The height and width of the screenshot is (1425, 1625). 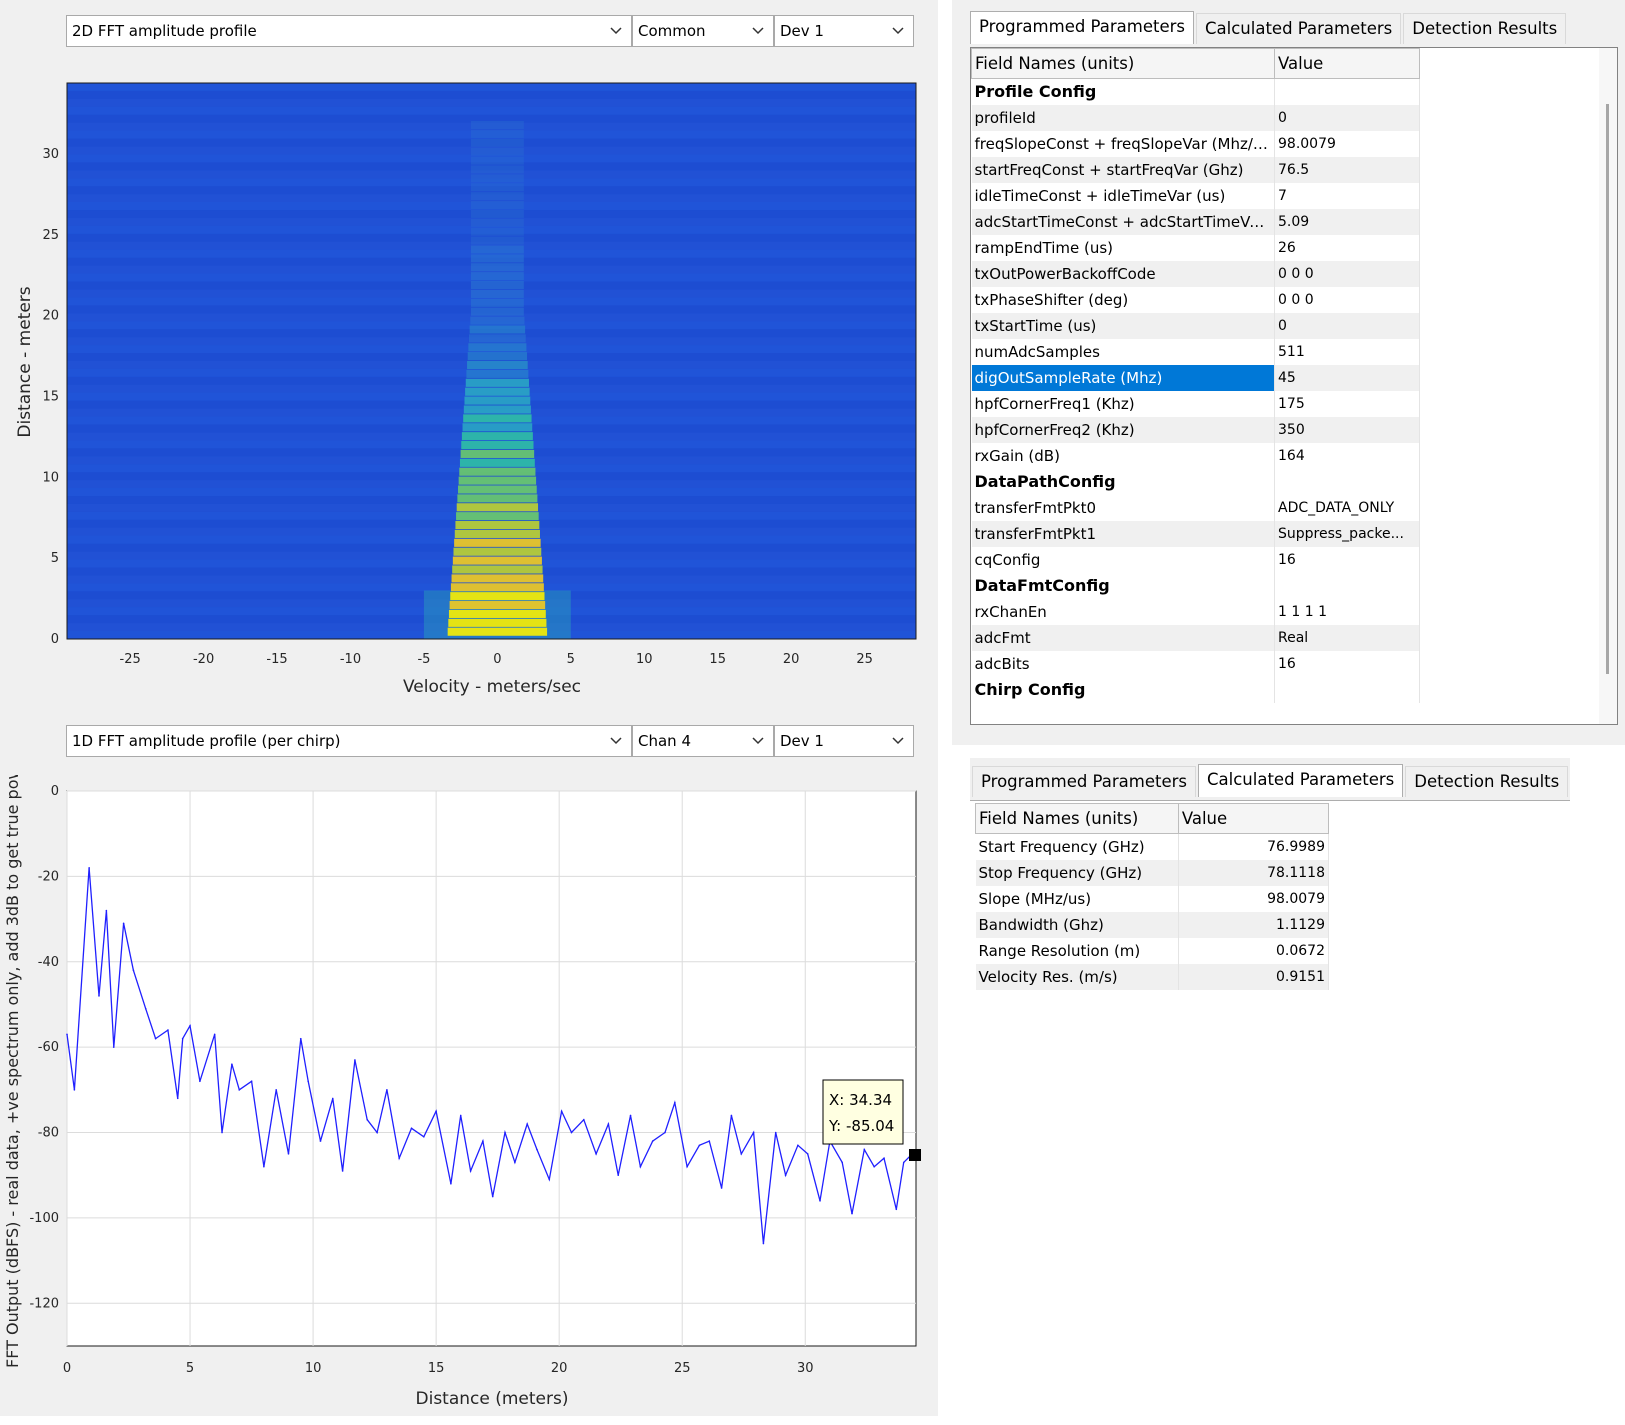 I want to click on table-row: Slope (MHz/us) 98.0079, so click(x=1152, y=898).